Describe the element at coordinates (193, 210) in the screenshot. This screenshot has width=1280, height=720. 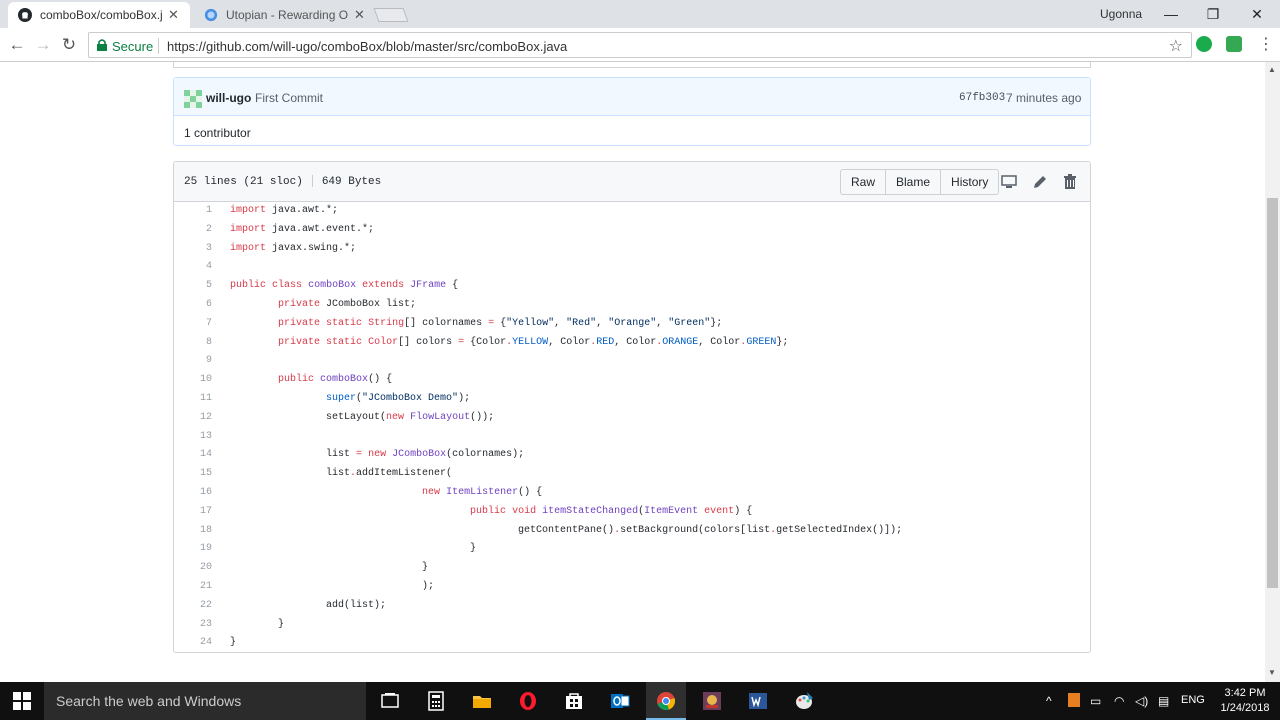
I see `line-number: 1` at that location.